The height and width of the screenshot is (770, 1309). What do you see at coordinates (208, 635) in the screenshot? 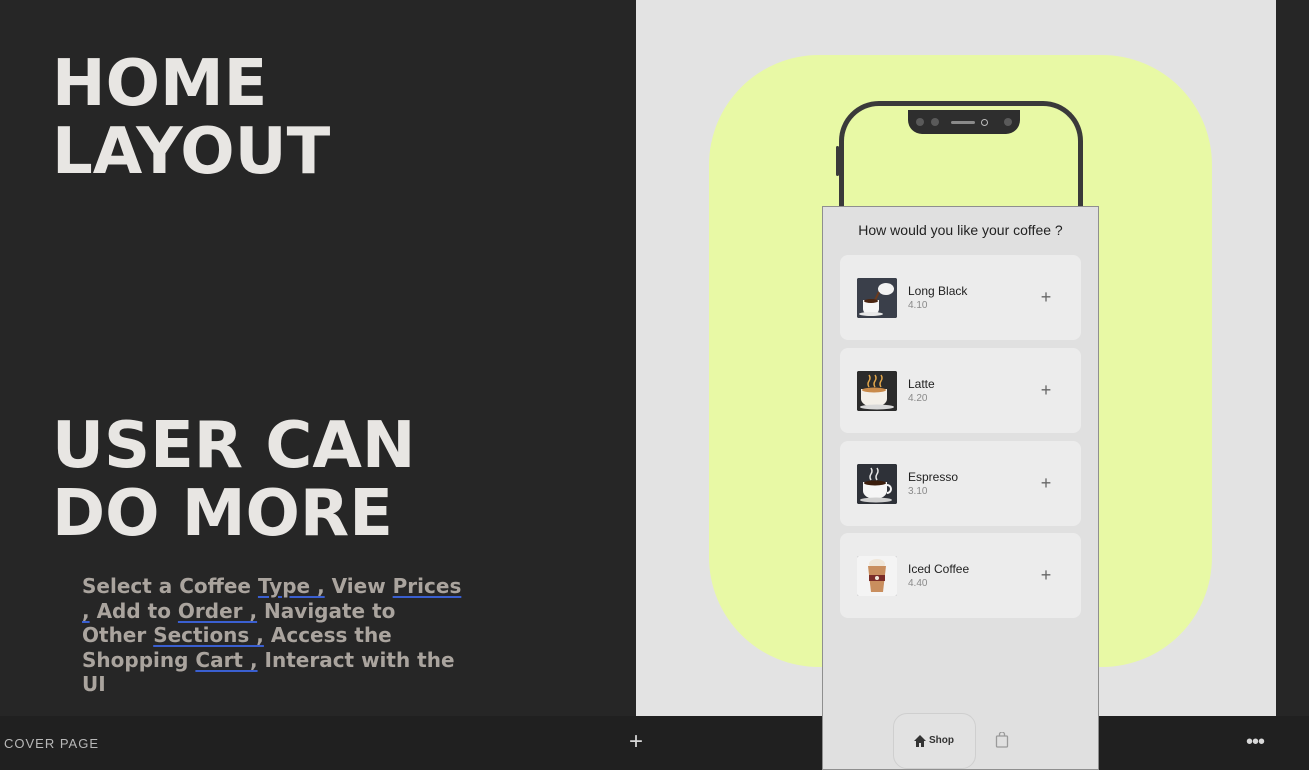
I see `link-sections: Sections ,` at bounding box center [208, 635].